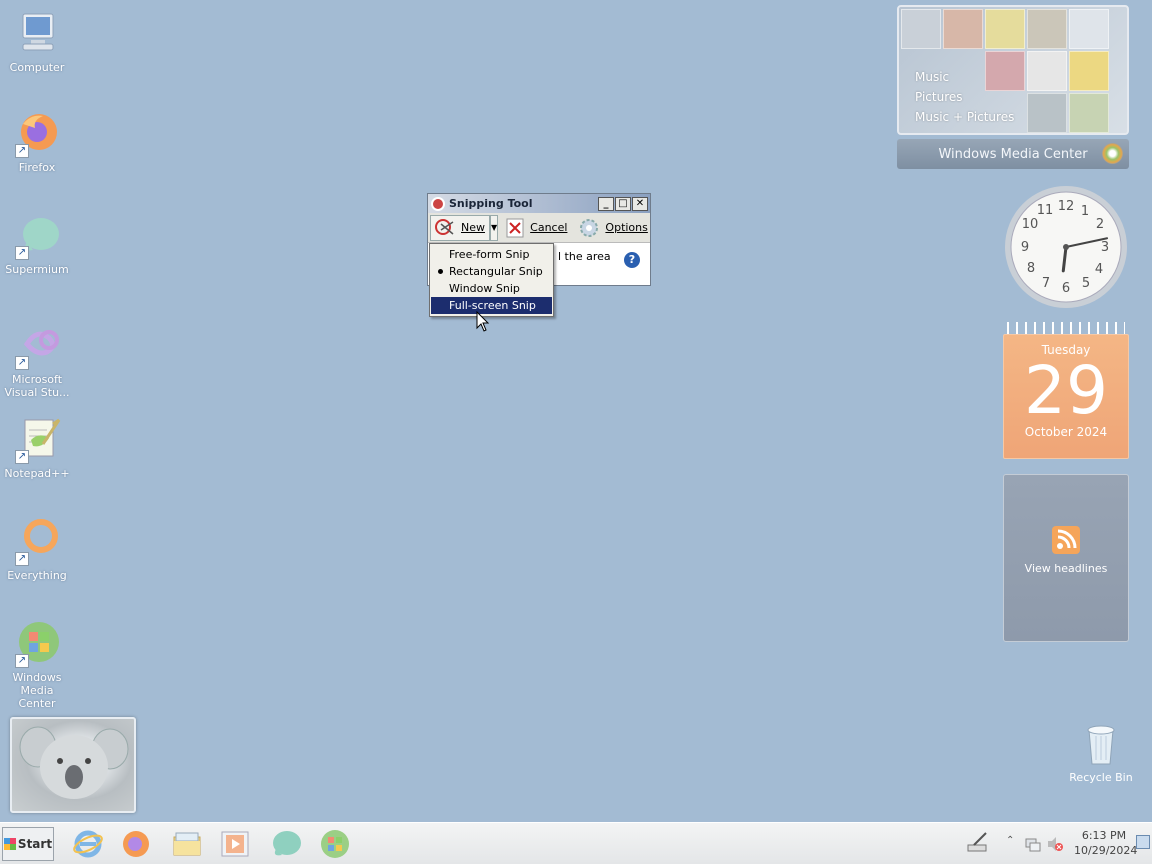 Image resolution: width=1152 pixels, height=864 pixels. Describe the element at coordinates (589, 227) in the screenshot. I see `gear-icon` at that location.